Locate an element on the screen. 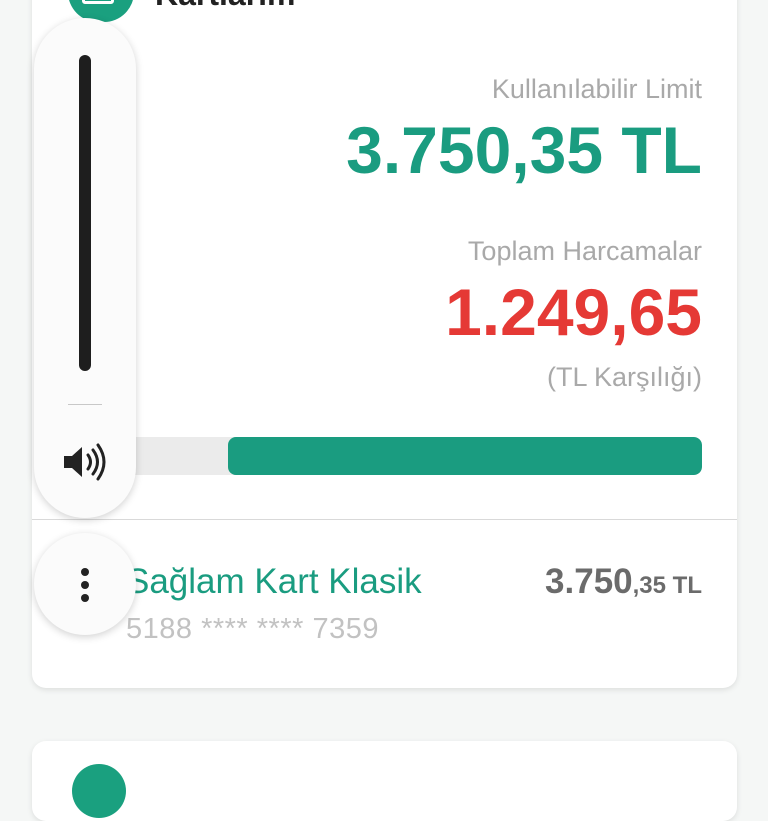 This screenshot has width=768, height=821. next-card-icon is located at coordinates (99, 791).